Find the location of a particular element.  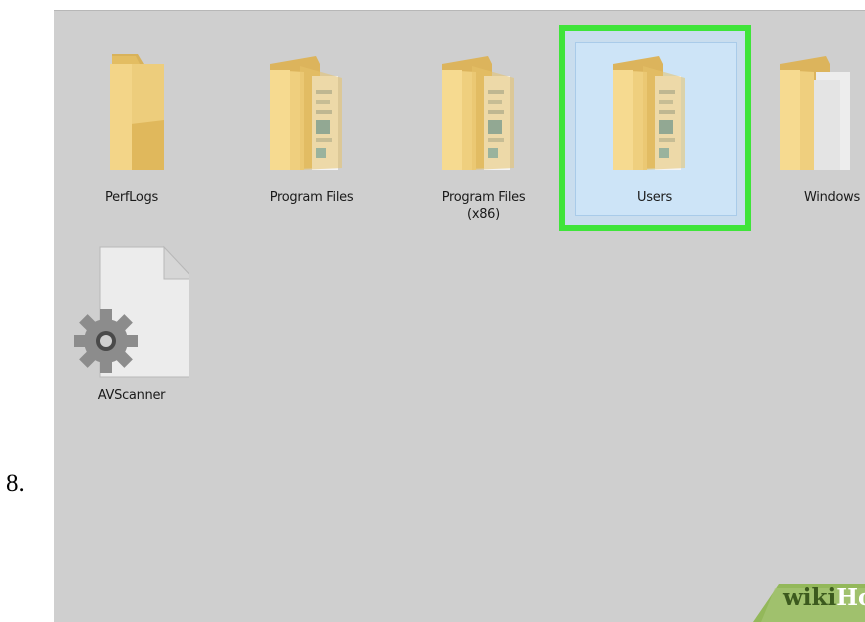

watermark-wiki: wiki is located at coordinates (810, 597).